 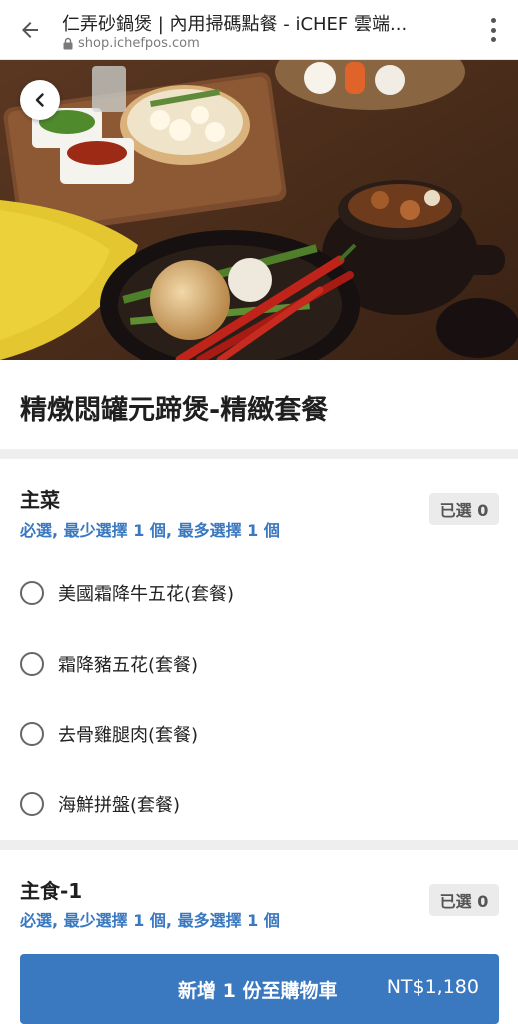 What do you see at coordinates (493, 30) in the screenshot?
I see `more-vertical-icon` at bounding box center [493, 30].